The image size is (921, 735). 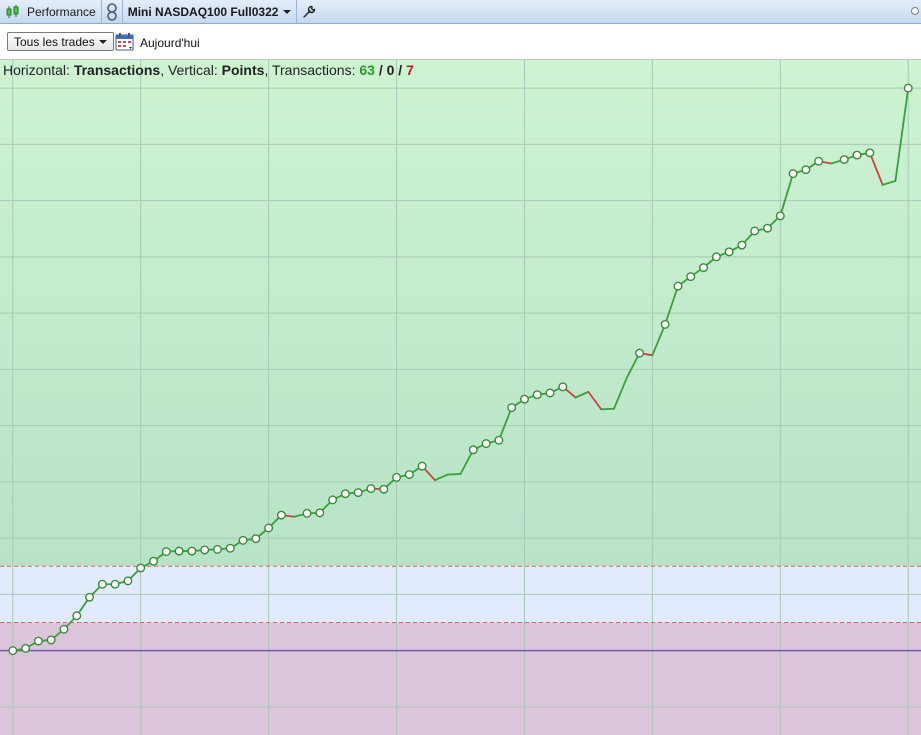 I want to click on instrument-selector: Mini NASDAQ100 Full0322, so click(x=210, y=12).